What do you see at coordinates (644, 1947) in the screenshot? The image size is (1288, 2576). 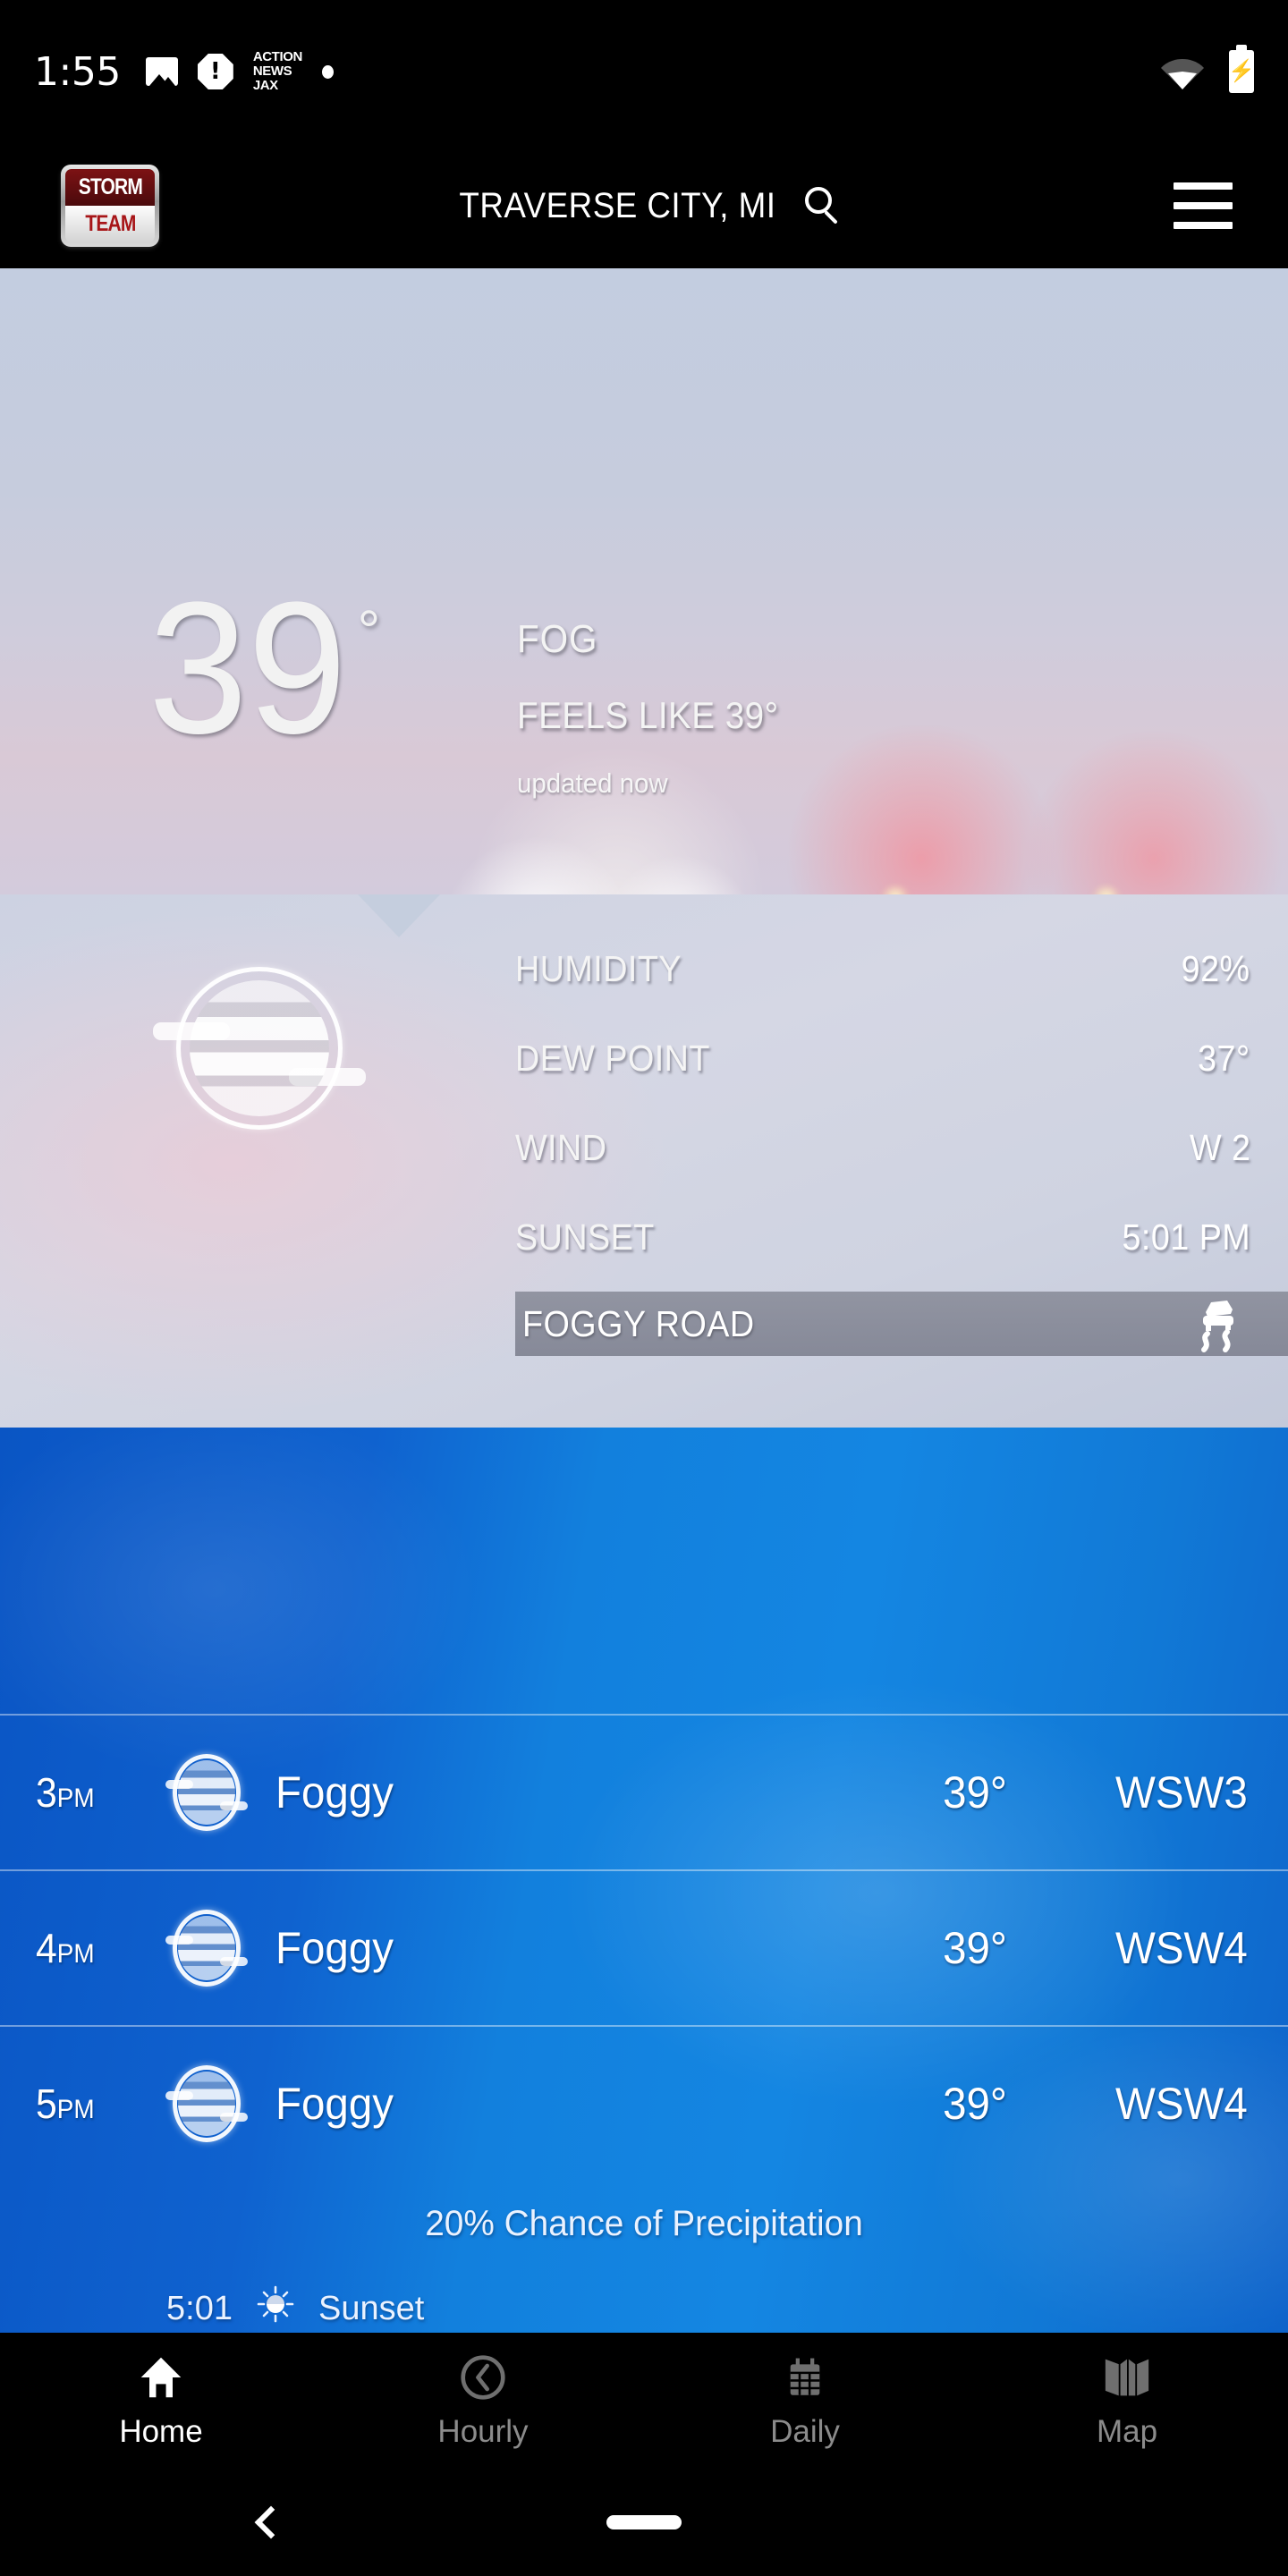 I see `hourly-row: 4PM Foggy 39° WSW4` at bounding box center [644, 1947].